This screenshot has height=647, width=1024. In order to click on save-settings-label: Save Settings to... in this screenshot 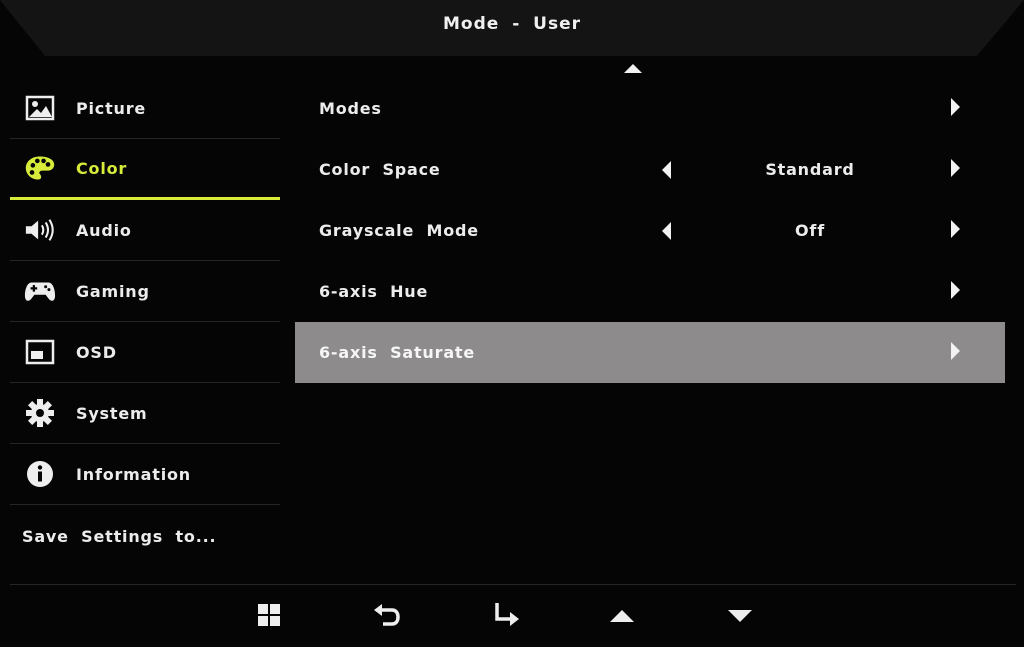, I will do `click(119, 536)`.